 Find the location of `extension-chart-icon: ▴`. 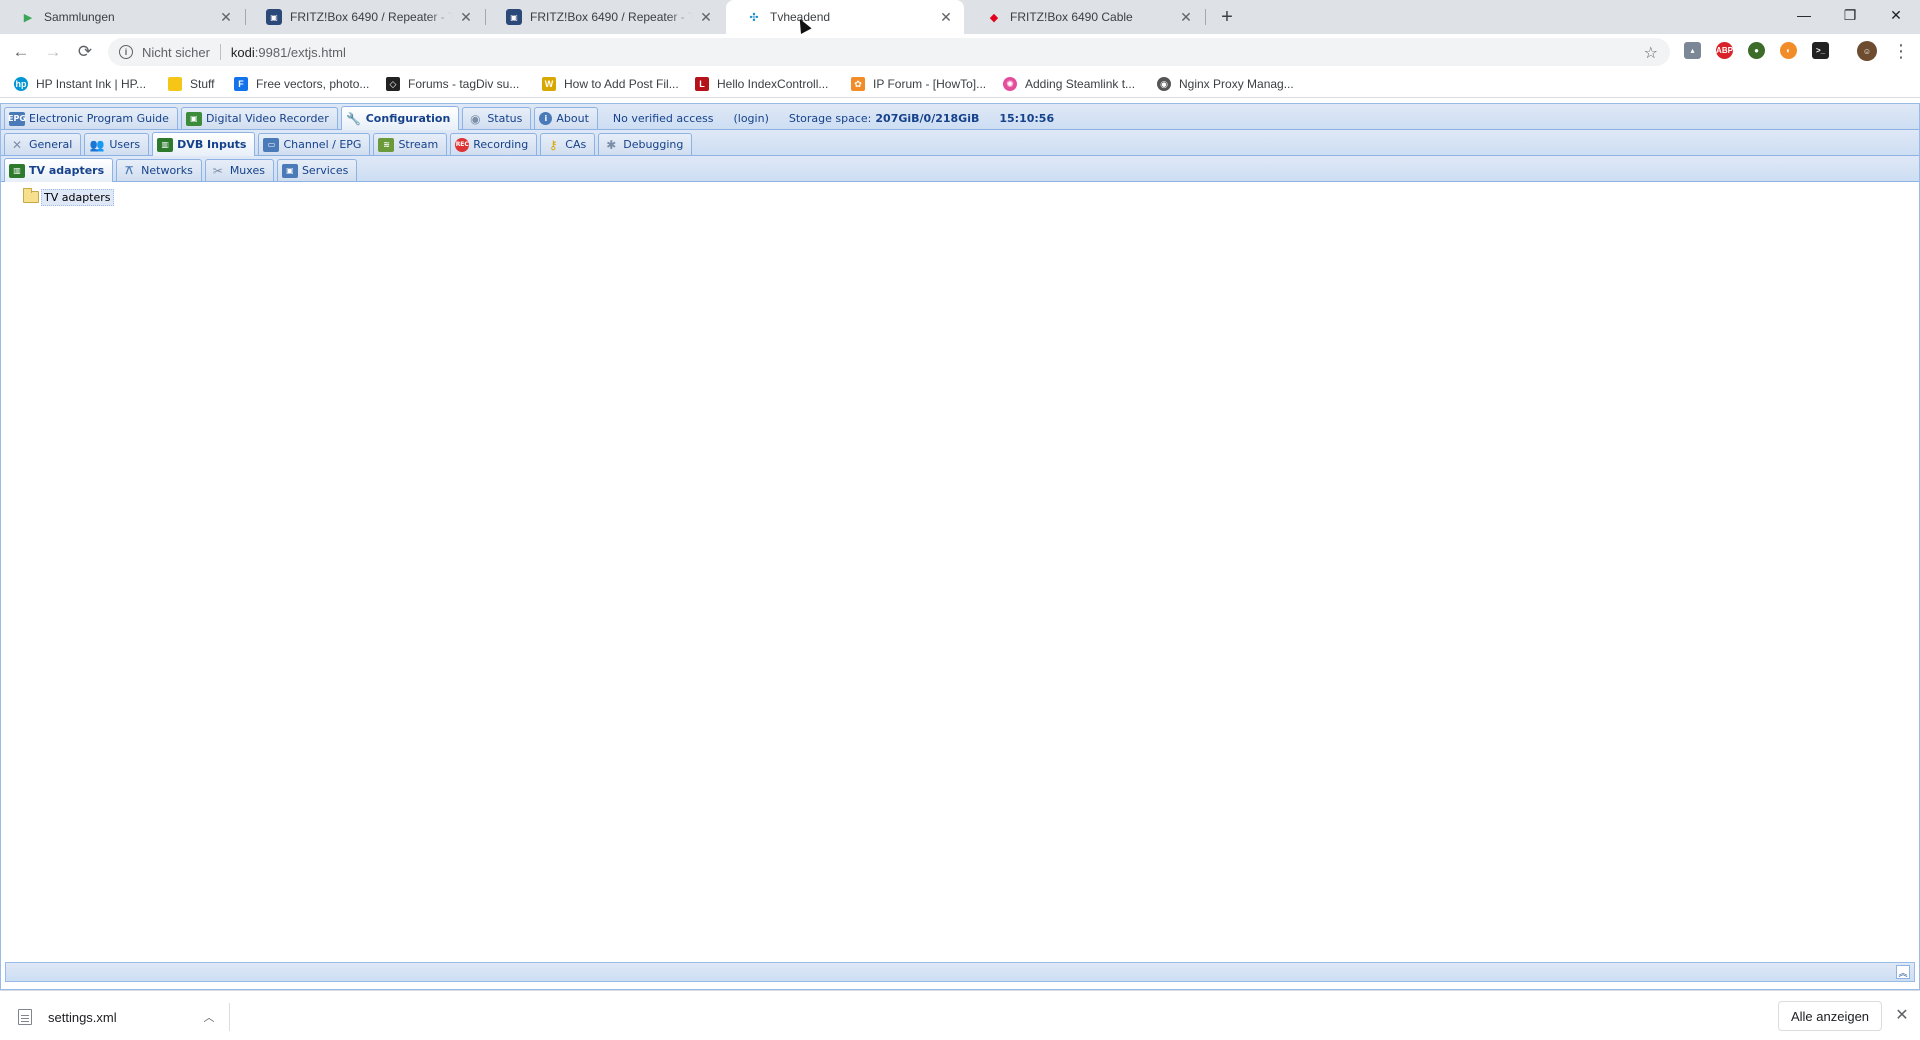

extension-chart-icon: ▴ is located at coordinates (1692, 50).